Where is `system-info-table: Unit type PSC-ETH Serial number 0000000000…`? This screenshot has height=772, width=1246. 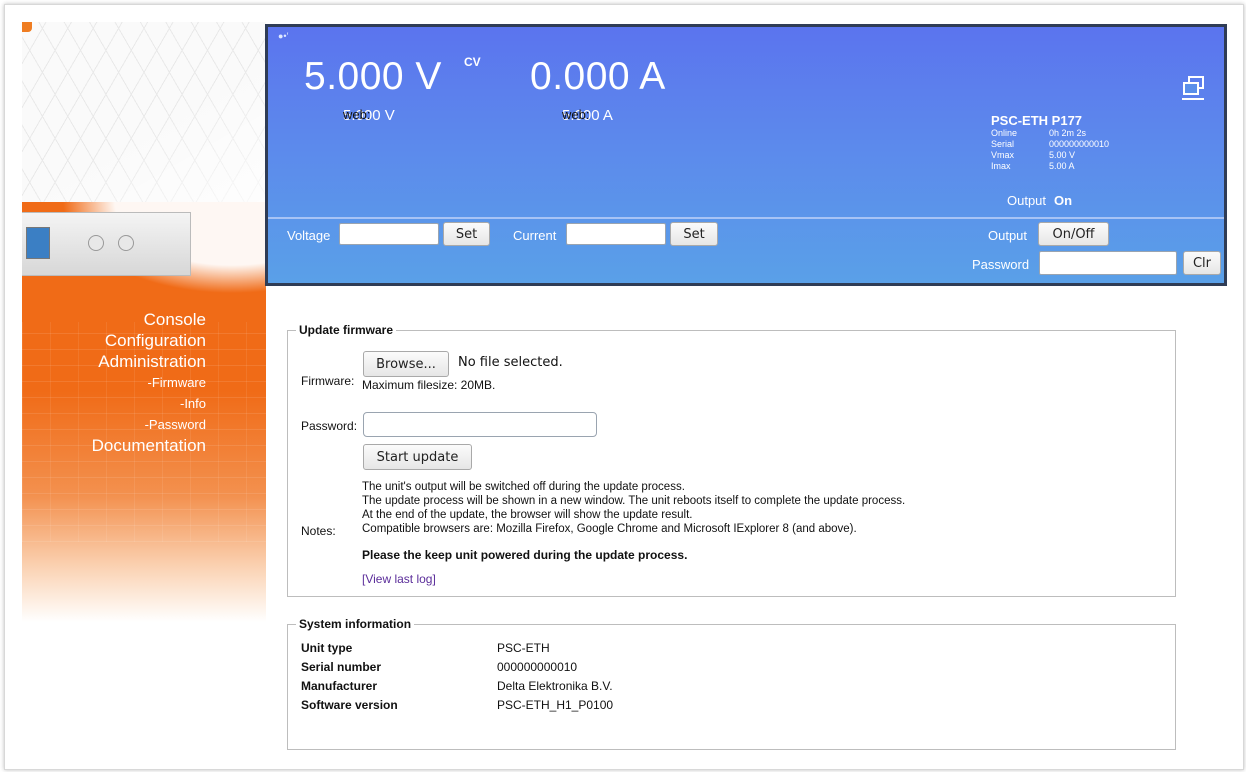 system-info-table: Unit type PSC-ETH Serial number 0000000000… is located at coordinates (457, 676).